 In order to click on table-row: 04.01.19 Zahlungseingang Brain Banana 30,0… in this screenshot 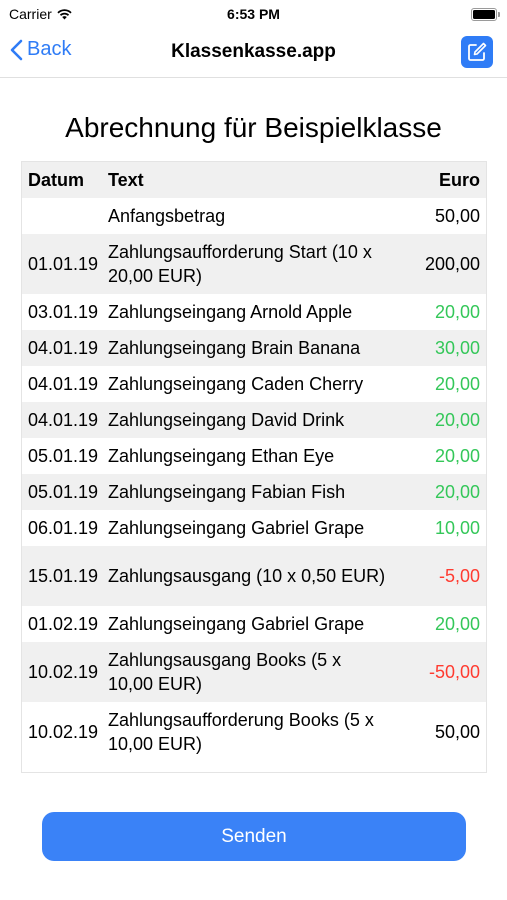, I will do `click(254, 348)`.